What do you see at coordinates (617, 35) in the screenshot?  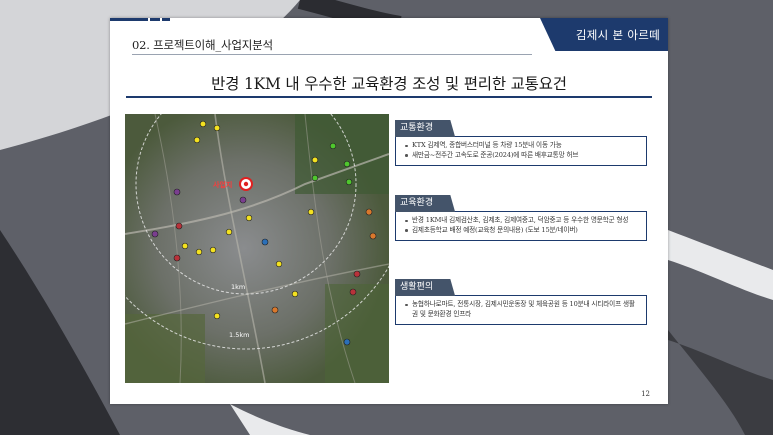 I see `brand-name: 김제시 본 아르떼` at bounding box center [617, 35].